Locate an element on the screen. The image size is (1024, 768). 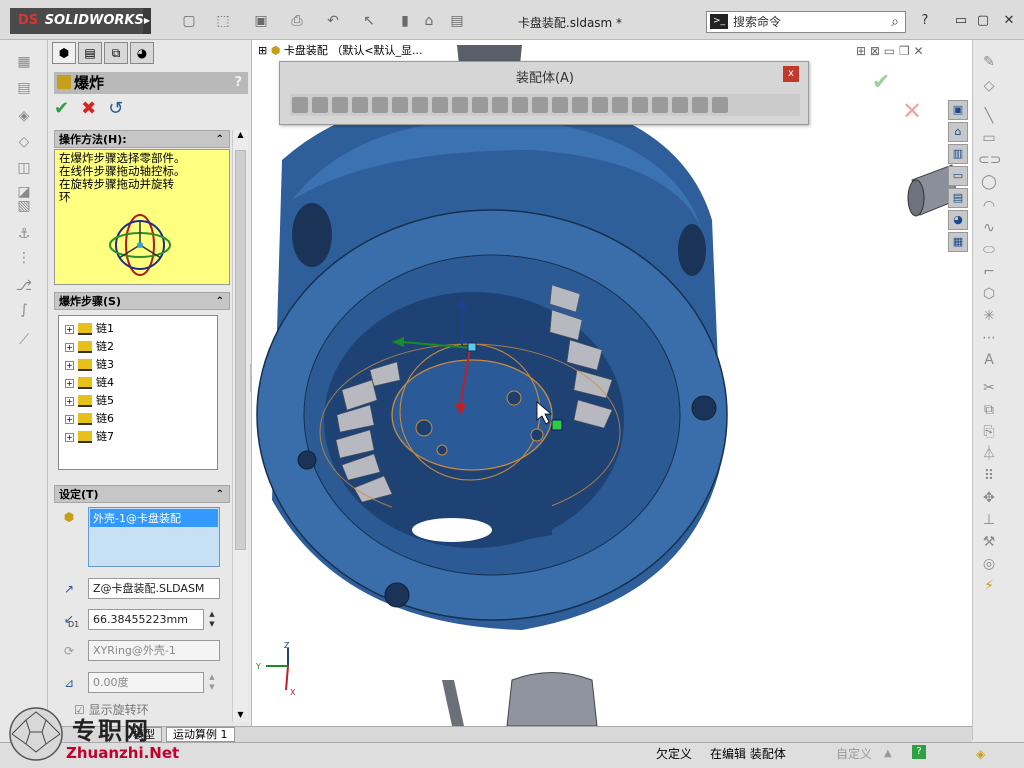
scroll-down-icon: ▼ is located at coordinates (240, 716).